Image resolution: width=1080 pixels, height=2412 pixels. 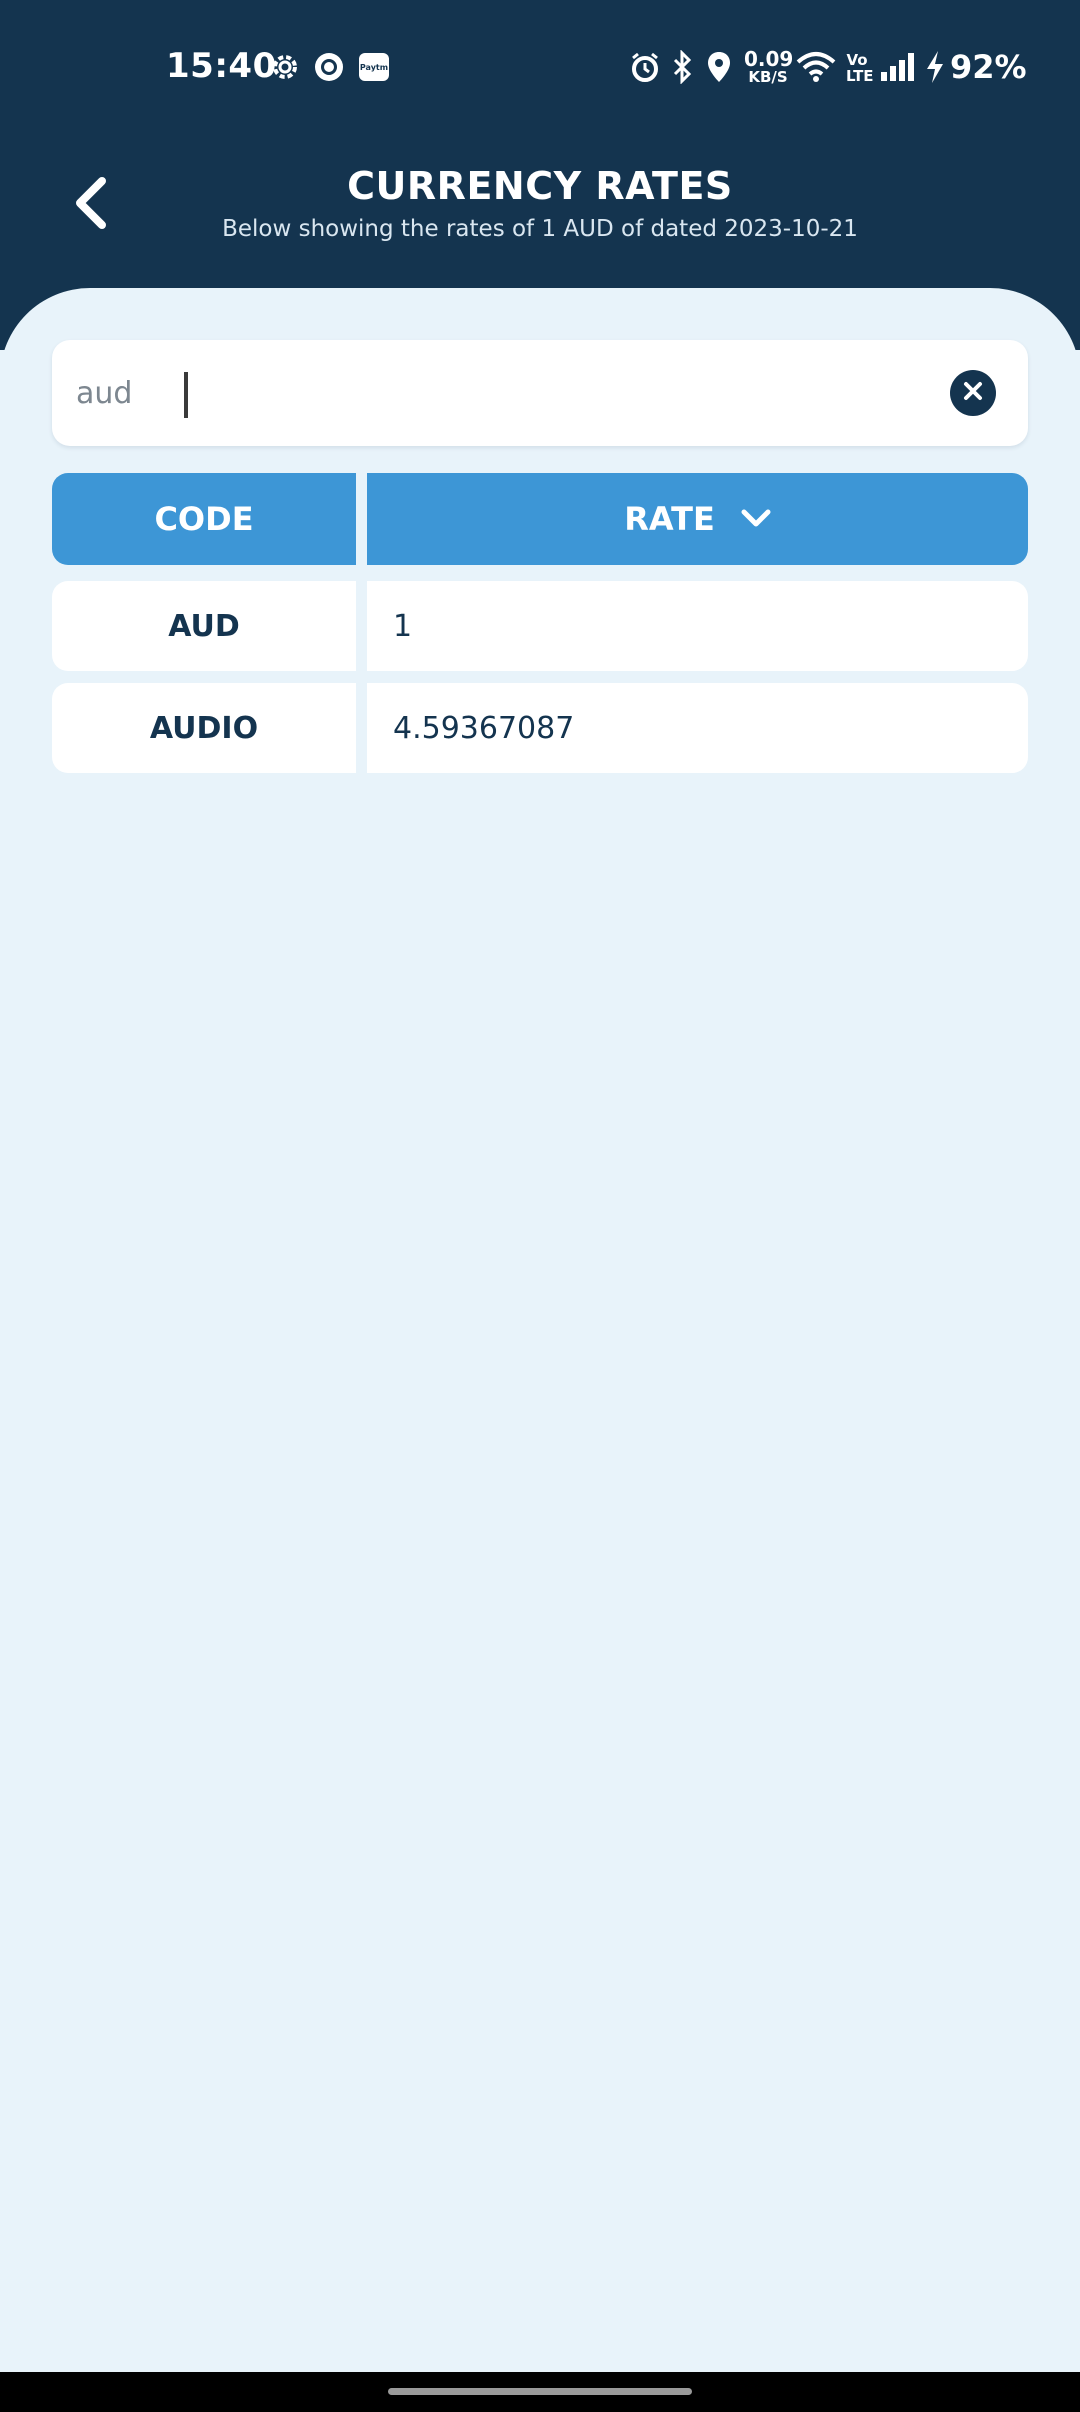 I want to click on signal-icon, so click(x=898, y=69).